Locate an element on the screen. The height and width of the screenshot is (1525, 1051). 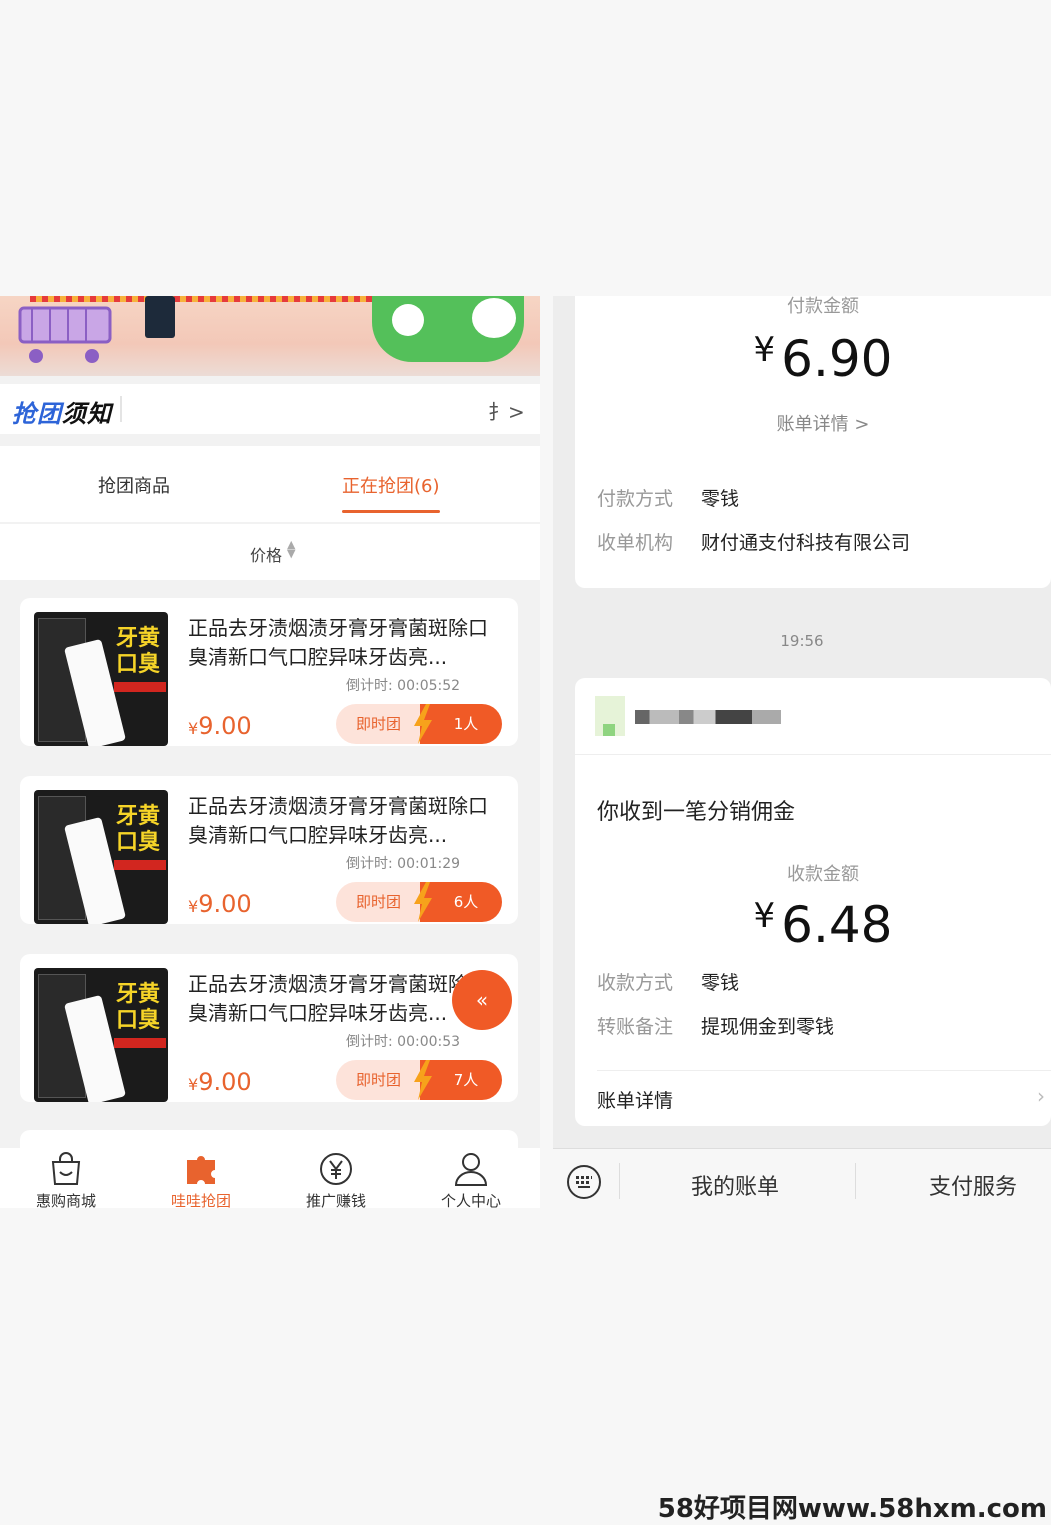
notice-title-black: 须知 is located at coordinates (87, 414).